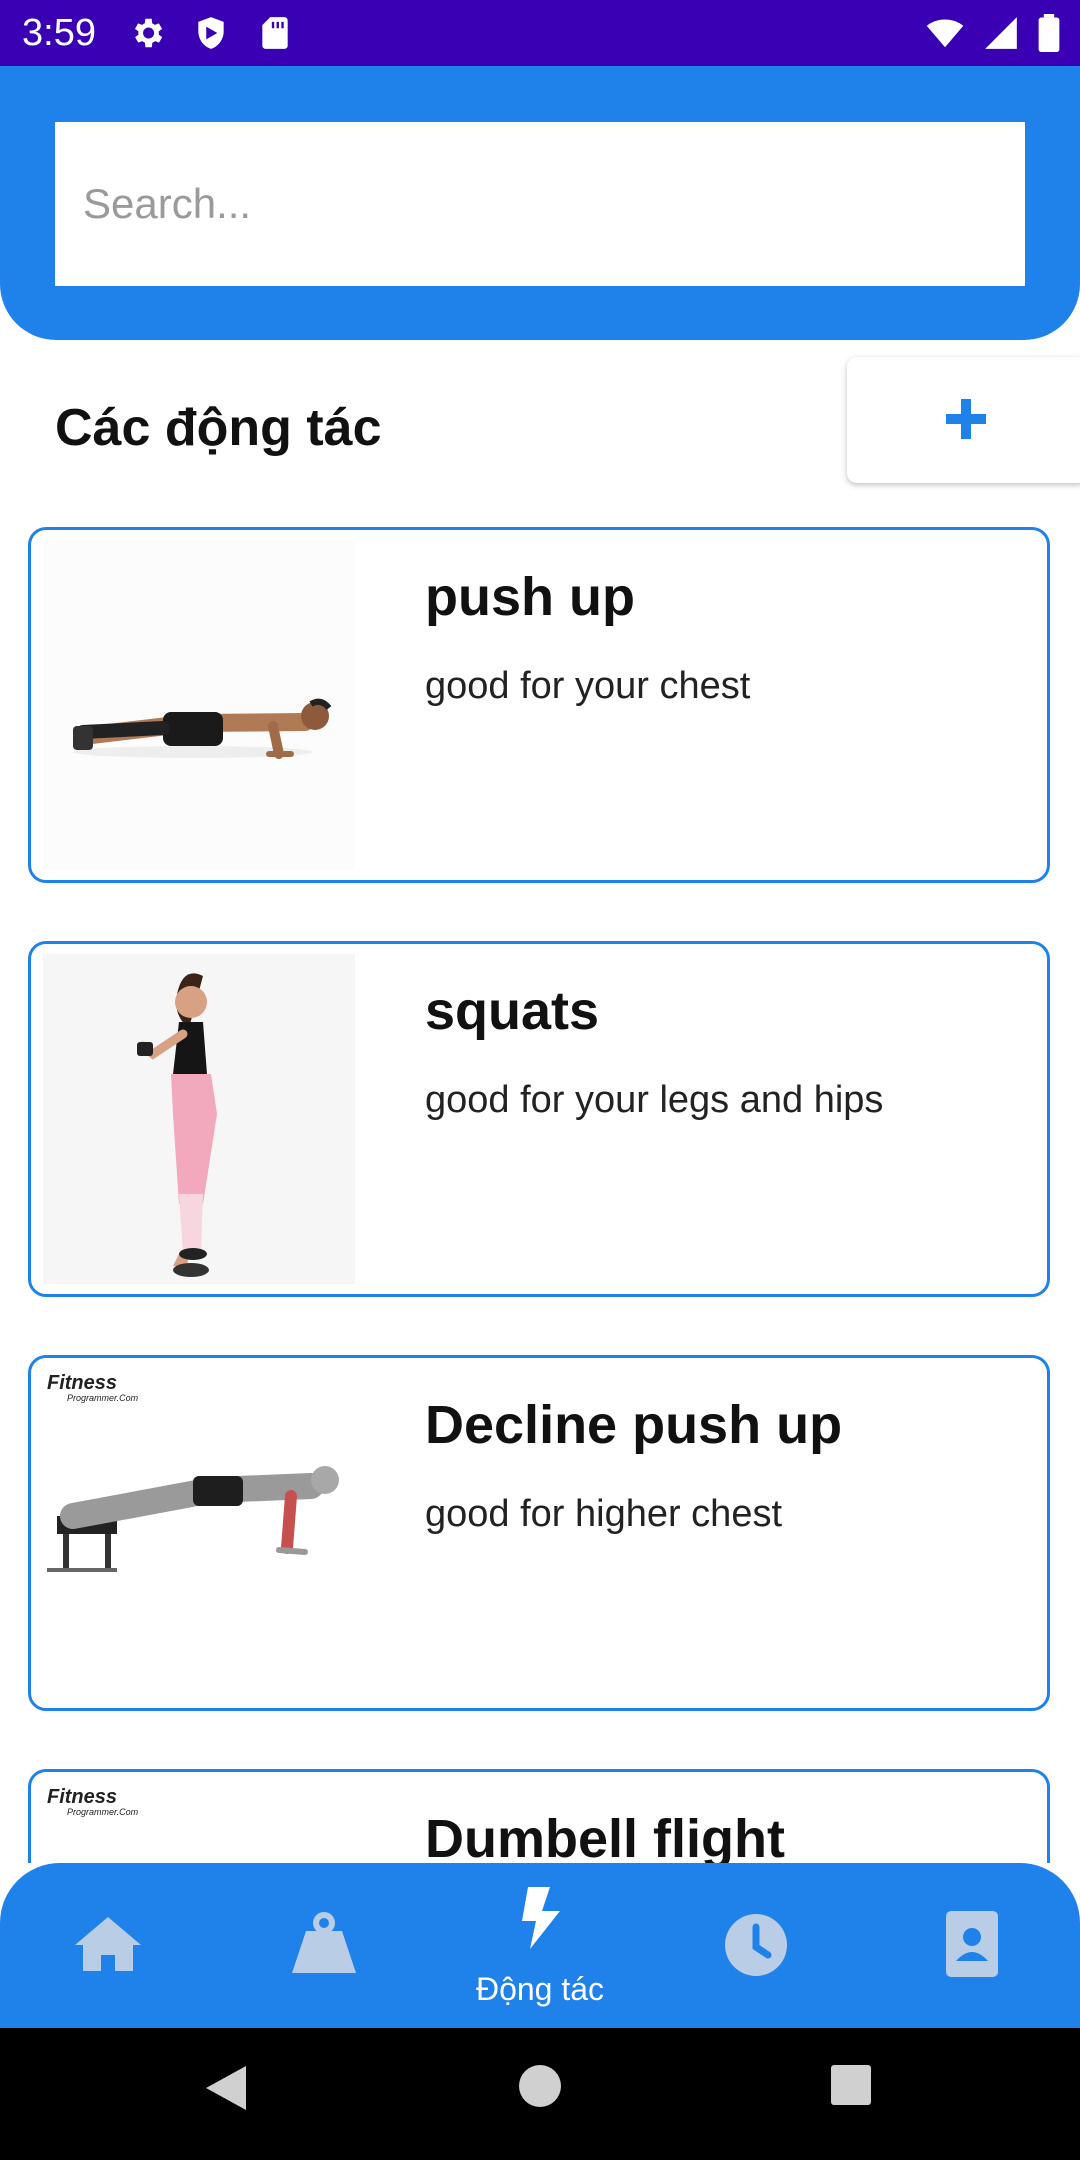 The image size is (1080, 2160). I want to click on recents-icon, so click(851, 2085).